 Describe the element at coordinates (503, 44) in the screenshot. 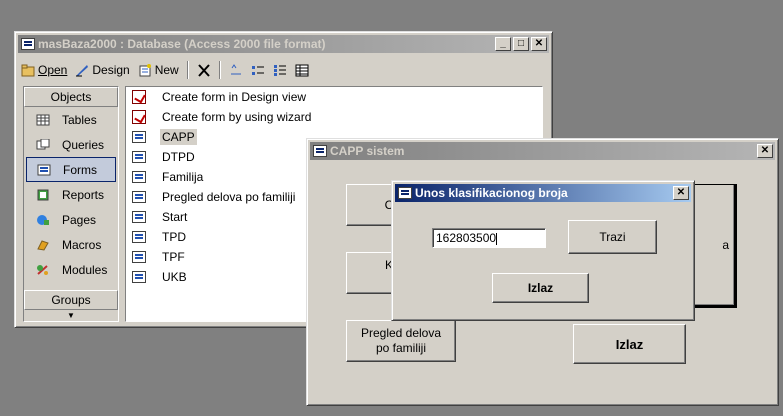

I see `minimize-button: _` at that location.